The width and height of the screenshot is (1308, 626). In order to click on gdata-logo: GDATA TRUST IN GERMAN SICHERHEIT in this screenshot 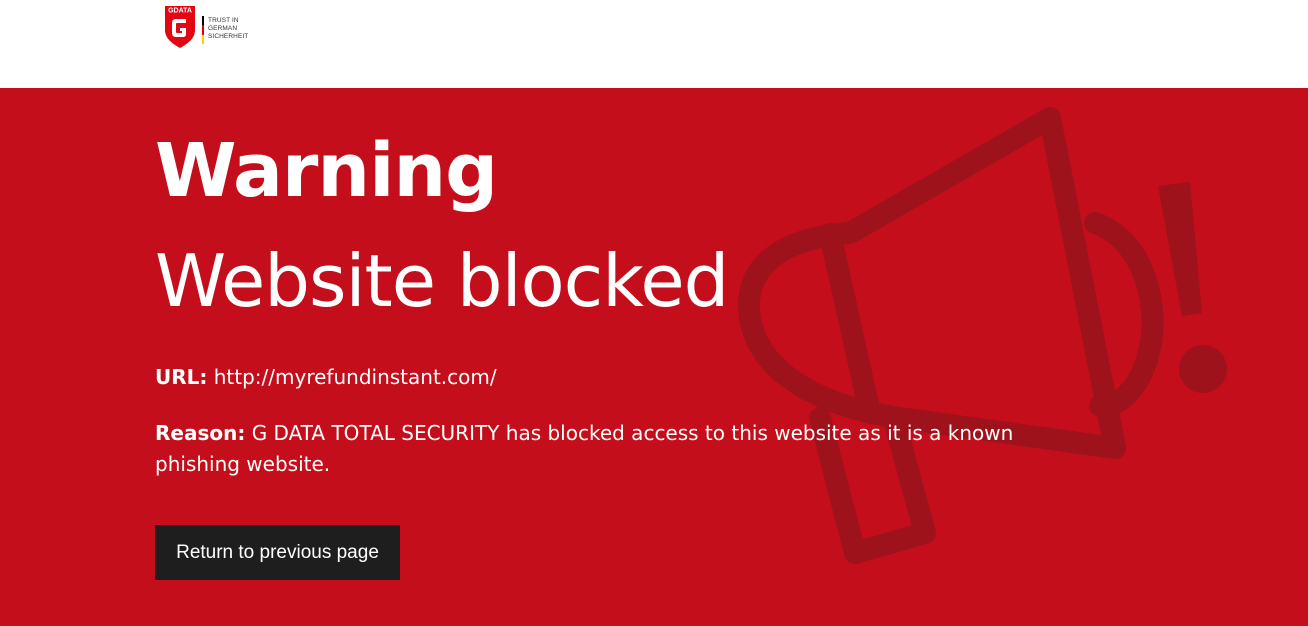, I will do `click(210, 28)`.